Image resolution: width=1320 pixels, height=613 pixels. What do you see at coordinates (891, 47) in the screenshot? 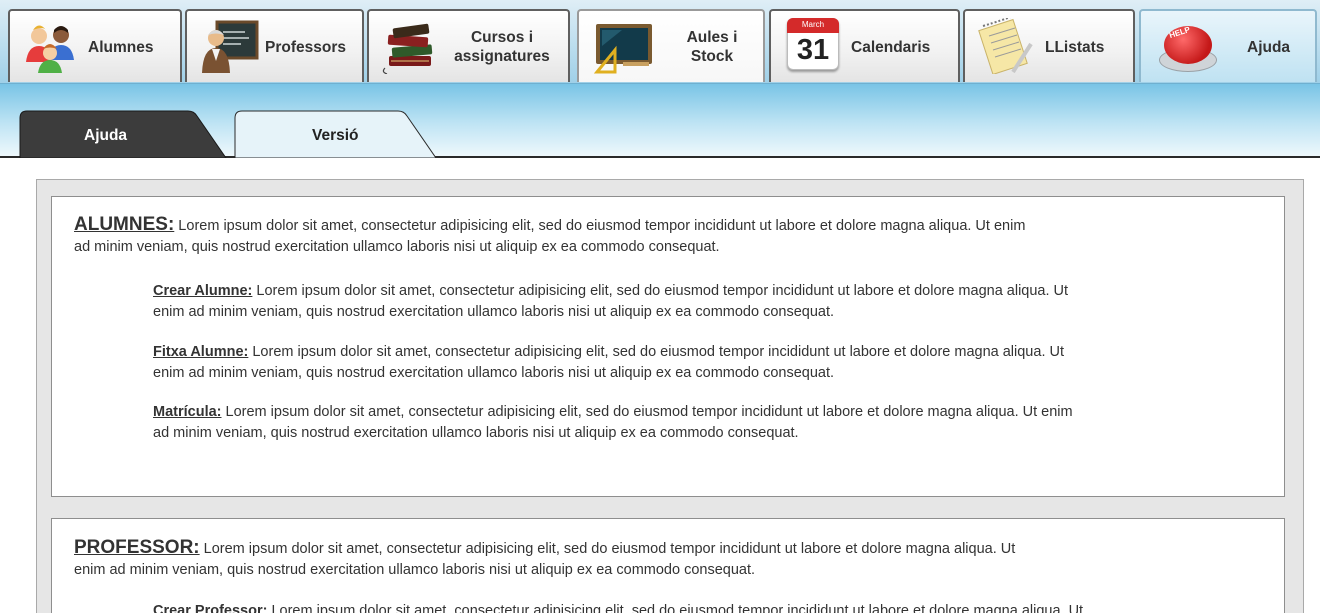
I see `nav-tab-label: Calendaris` at bounding box center [891, 47].